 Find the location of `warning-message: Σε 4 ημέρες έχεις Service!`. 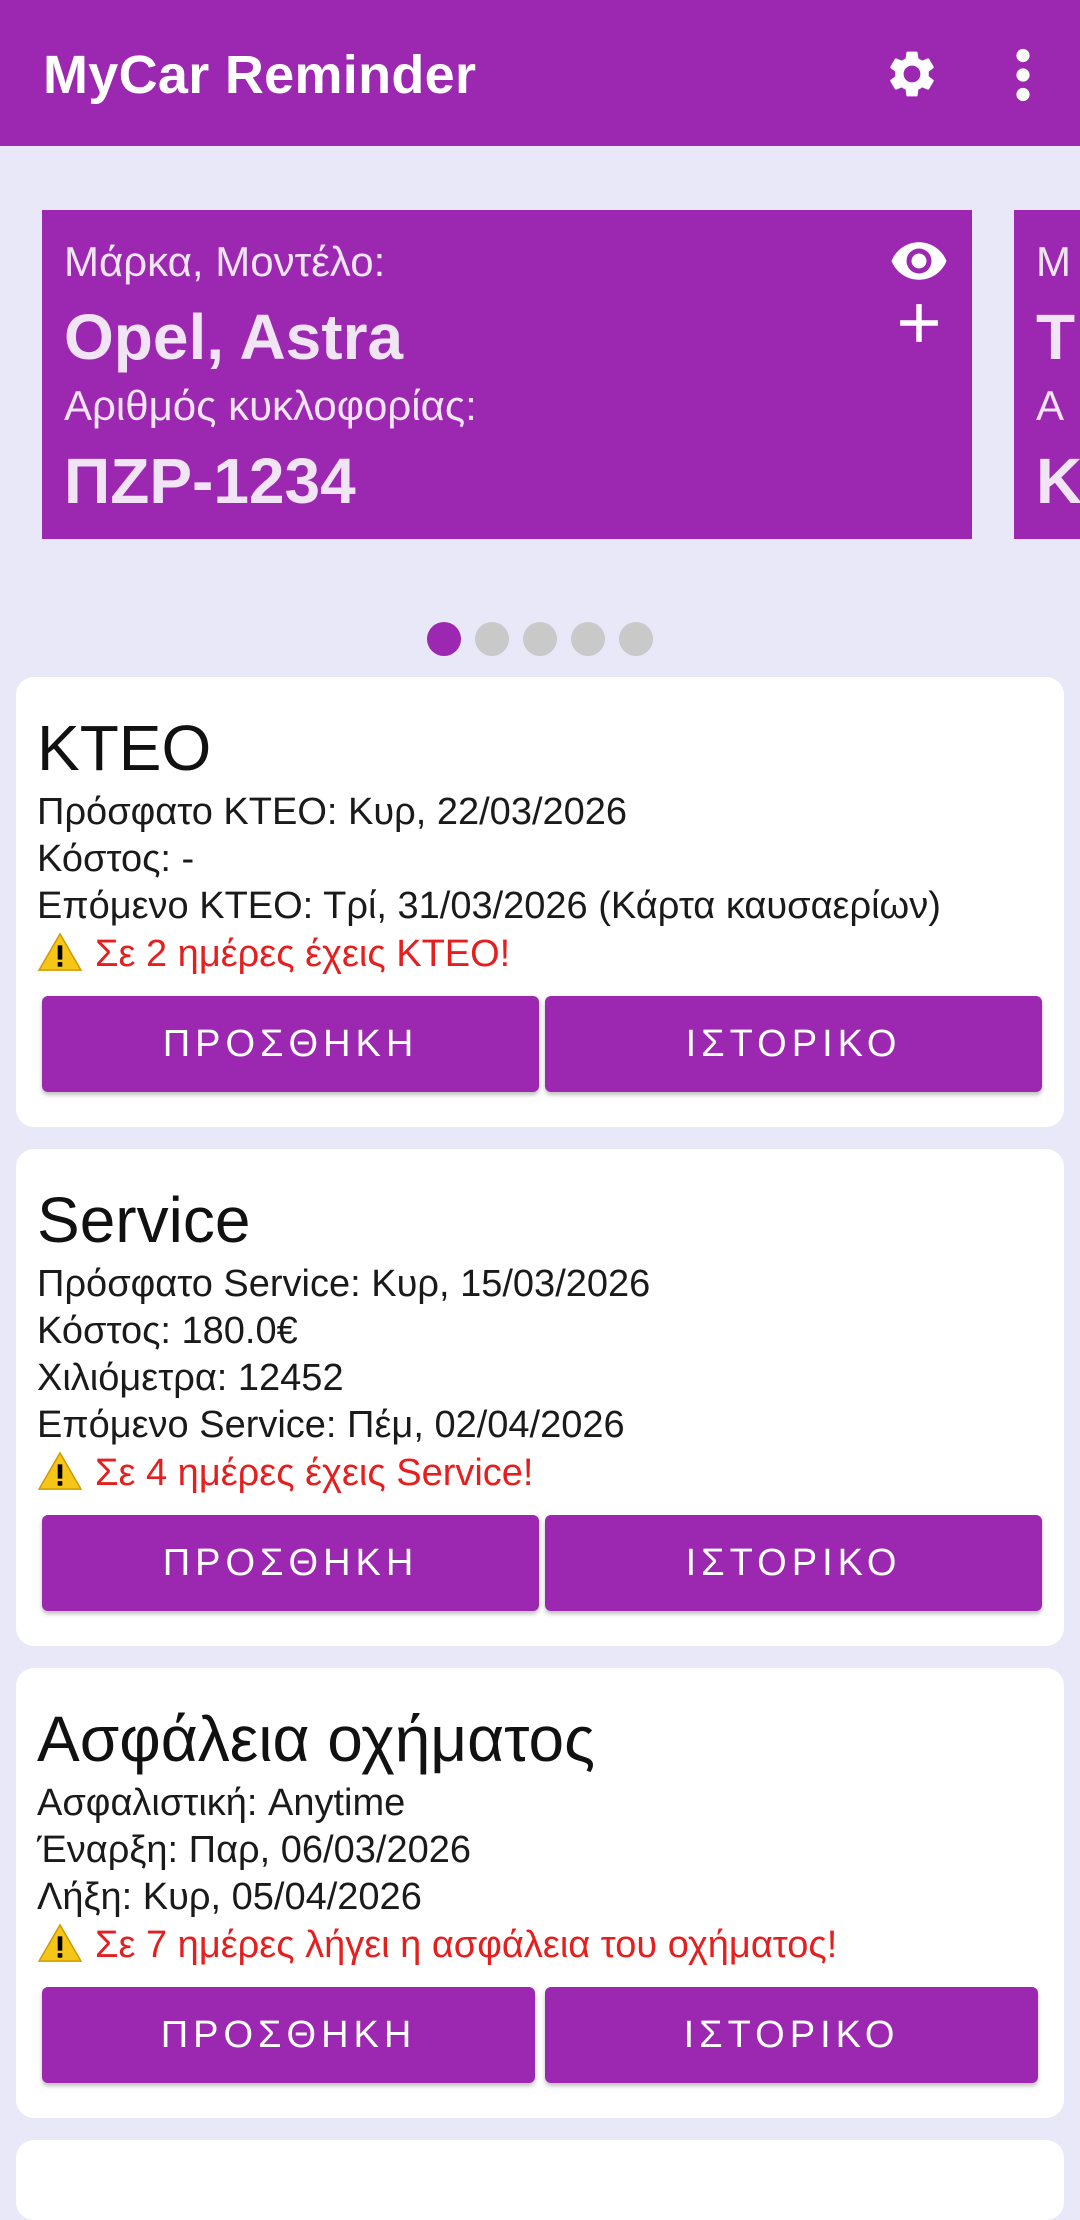

warning-message: Σε 4 ημέρες έχεις Service! is located at coordinates (285, 1473).